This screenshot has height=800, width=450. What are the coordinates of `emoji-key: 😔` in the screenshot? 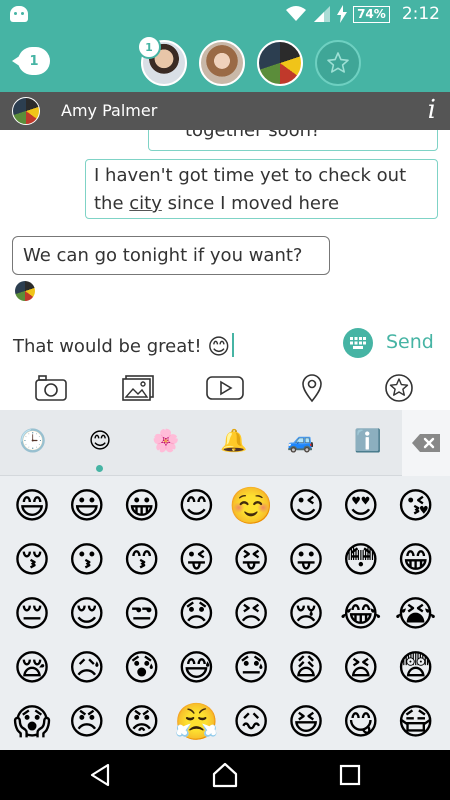 It's located at (32, 615).